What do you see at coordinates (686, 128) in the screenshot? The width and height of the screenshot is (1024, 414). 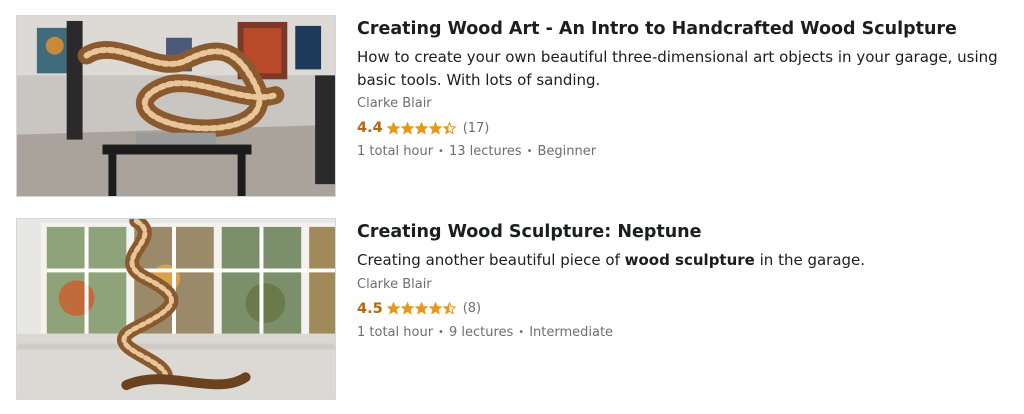 I see `course-rating: 4.4 (17)` at bounding box center [686, 128].